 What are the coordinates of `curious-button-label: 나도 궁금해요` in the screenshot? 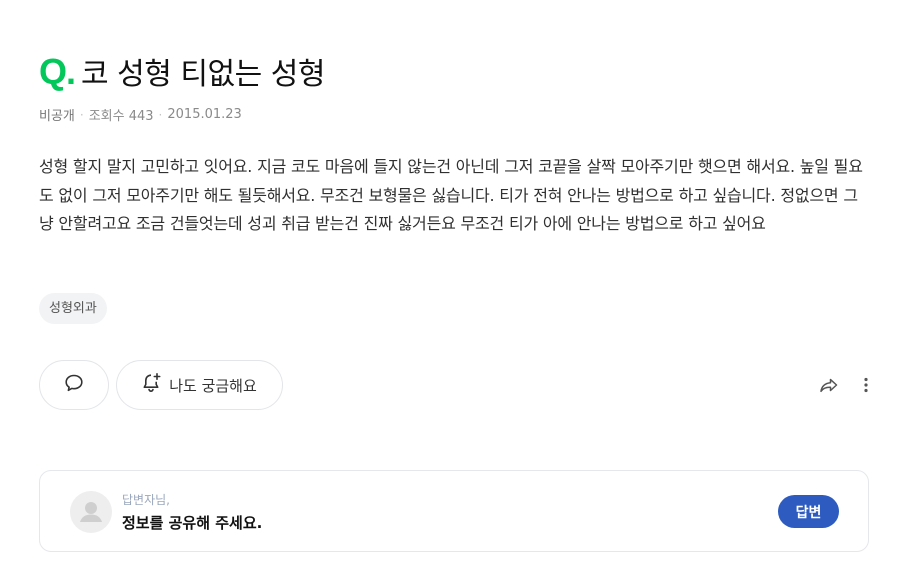 It's located at (213, 385).